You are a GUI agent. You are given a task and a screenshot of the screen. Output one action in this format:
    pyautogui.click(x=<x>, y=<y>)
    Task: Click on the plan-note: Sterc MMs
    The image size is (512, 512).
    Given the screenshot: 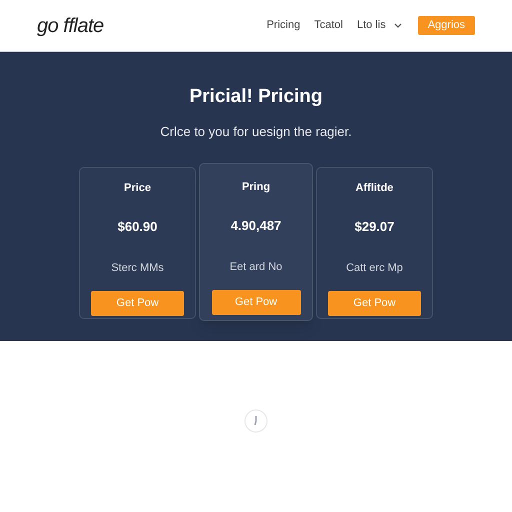 What is the action you would take?
    pyautogui.click(x=137, y=268)
    